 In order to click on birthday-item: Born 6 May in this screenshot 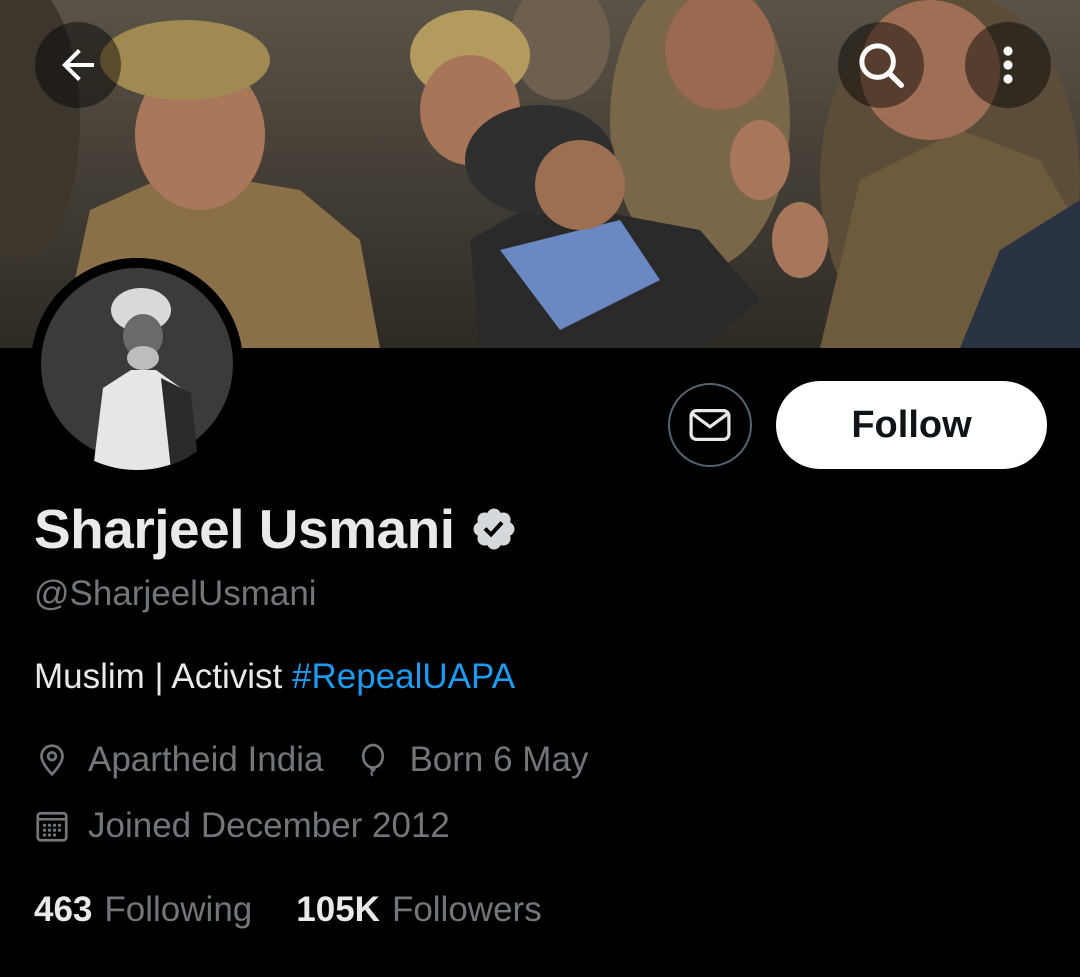, I will do `click(471, 760)`.